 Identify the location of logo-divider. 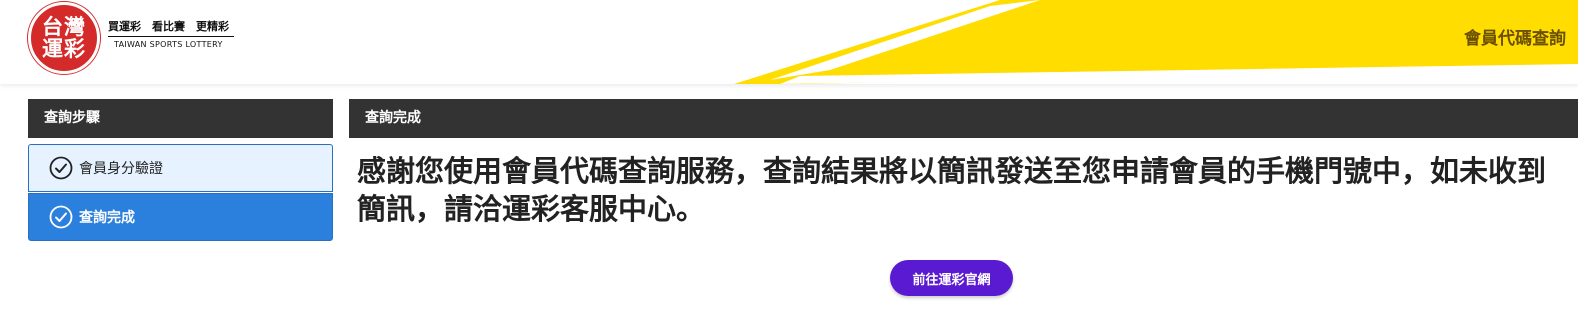
(171, 36).